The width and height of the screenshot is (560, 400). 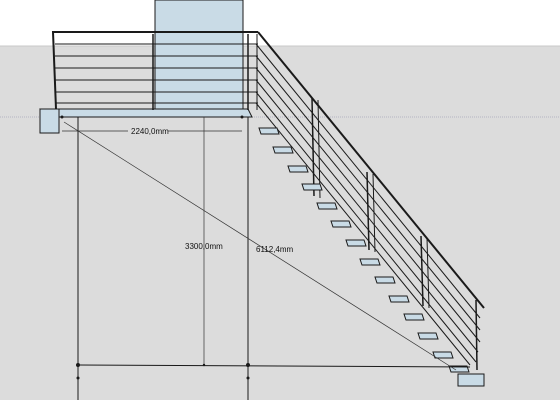 What do you see at coordinates (275, 249) in the screenshot?
I see `dimension-label-diagonal: 6112,4mm` at bounding box center [275, 249].